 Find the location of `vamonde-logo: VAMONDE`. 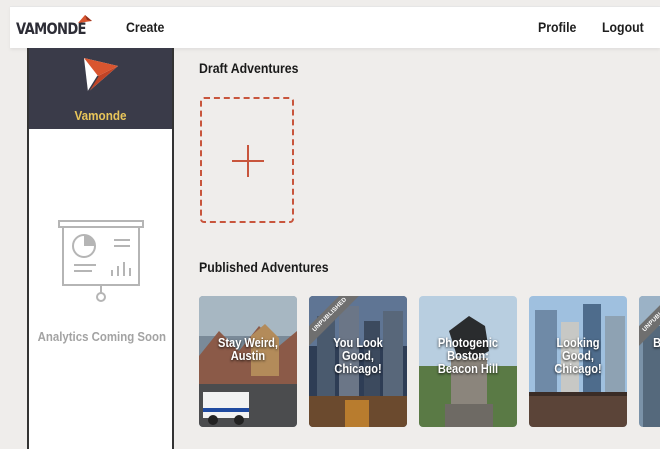

vamonde-logo: VAMONDE is located at coordinates (58, 27).